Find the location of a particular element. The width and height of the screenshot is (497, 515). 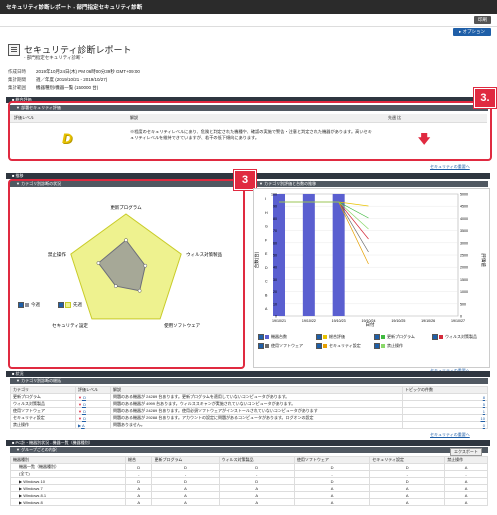

category-name: セキュリティ設定 is located at coordinates (43, 418).